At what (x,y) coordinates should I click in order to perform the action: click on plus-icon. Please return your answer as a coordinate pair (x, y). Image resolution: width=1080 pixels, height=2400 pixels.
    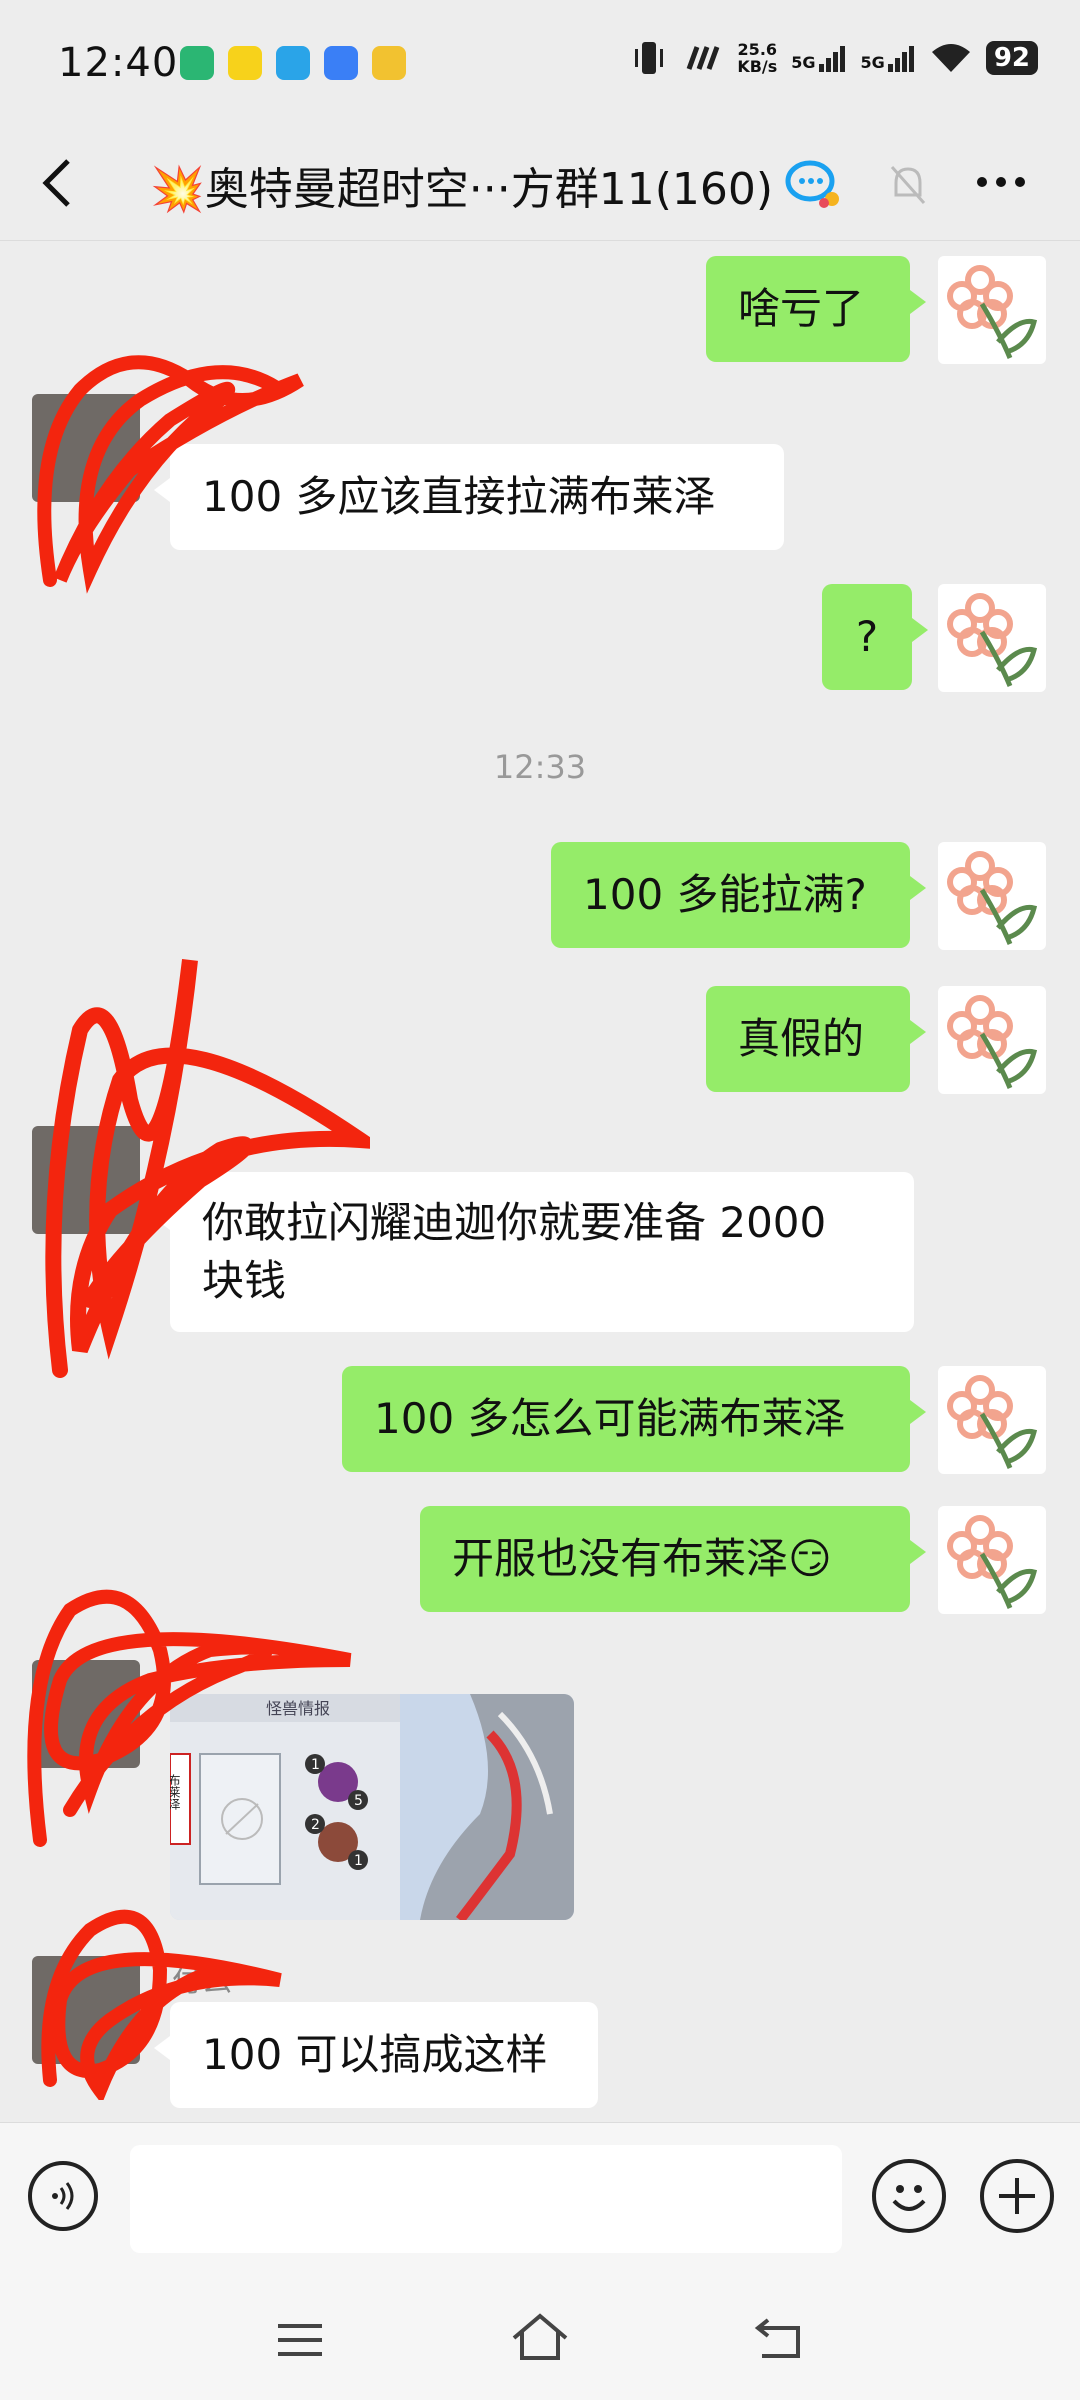
    Looking at the image, I should click on (1017, 2196).